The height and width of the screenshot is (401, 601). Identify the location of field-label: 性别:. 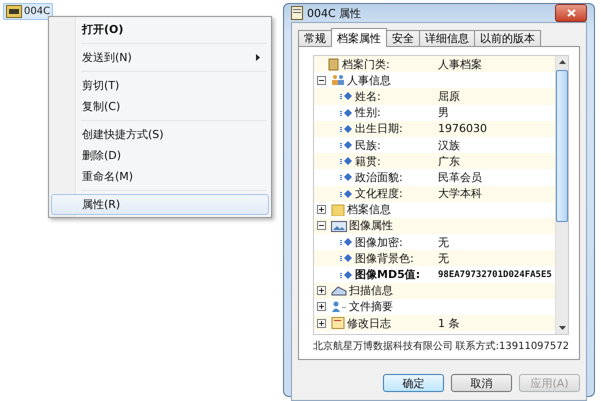
(368, 112).